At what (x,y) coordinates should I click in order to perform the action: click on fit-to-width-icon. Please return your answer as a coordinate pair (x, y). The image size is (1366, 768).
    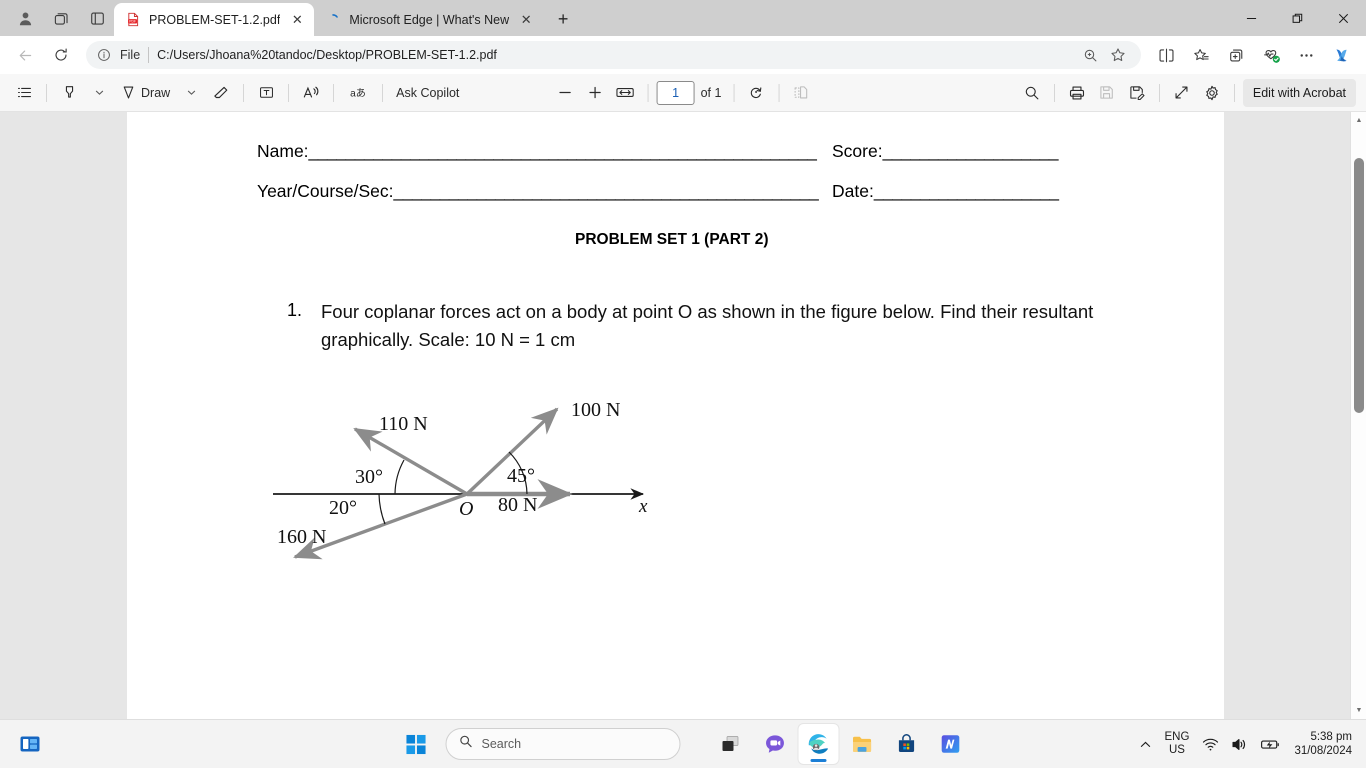
    Looking at the image, I should click on (625, 93).